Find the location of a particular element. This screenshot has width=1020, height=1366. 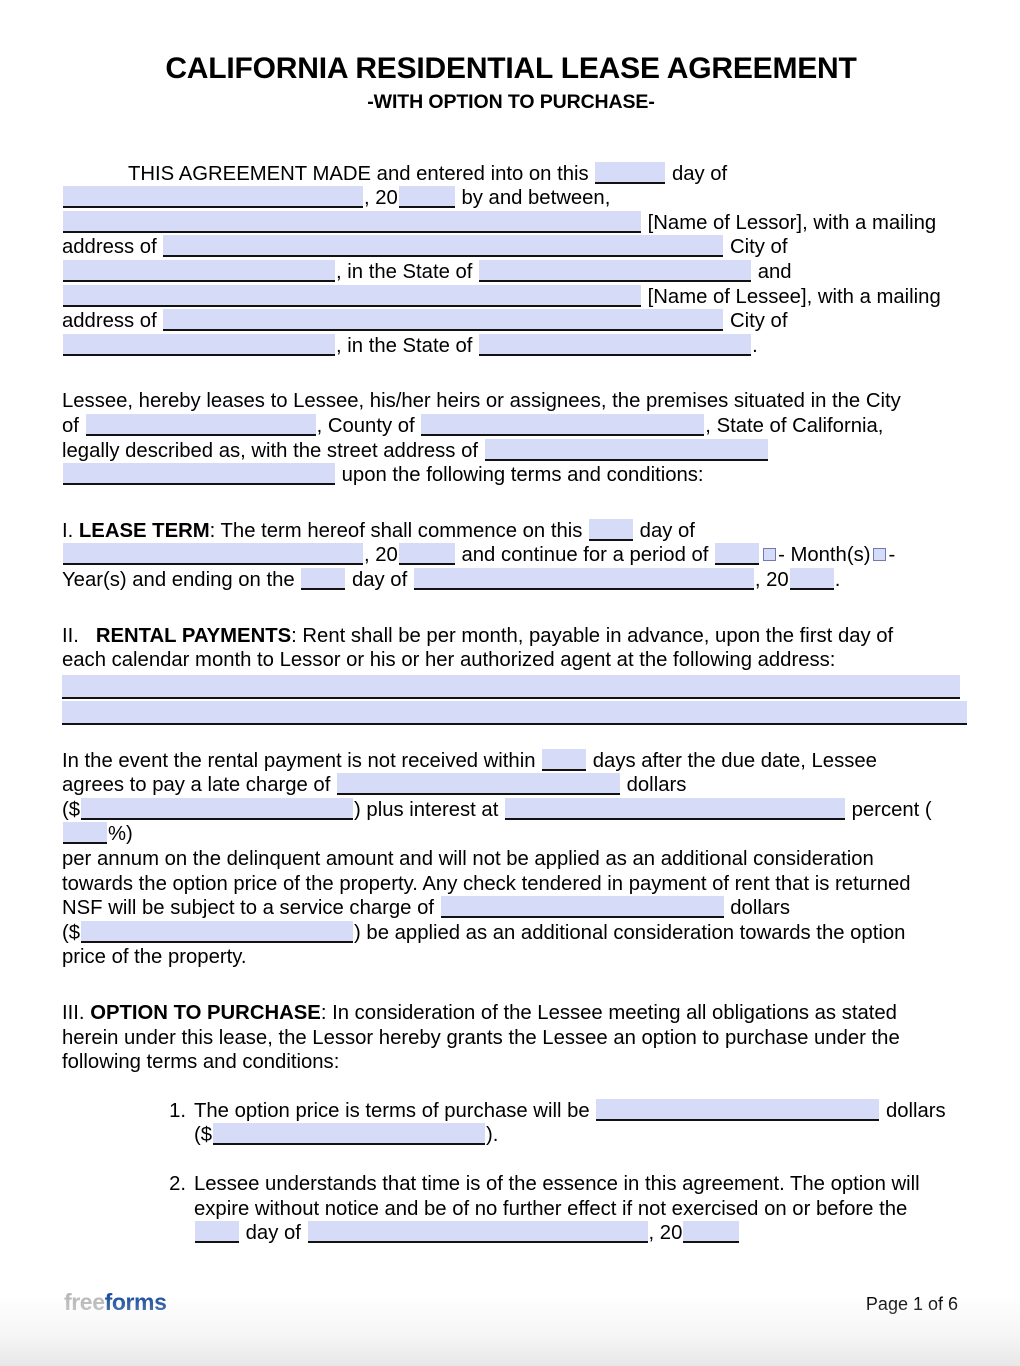

lease-term-heading: LEASE TERM is located at coordinates (144, 530).